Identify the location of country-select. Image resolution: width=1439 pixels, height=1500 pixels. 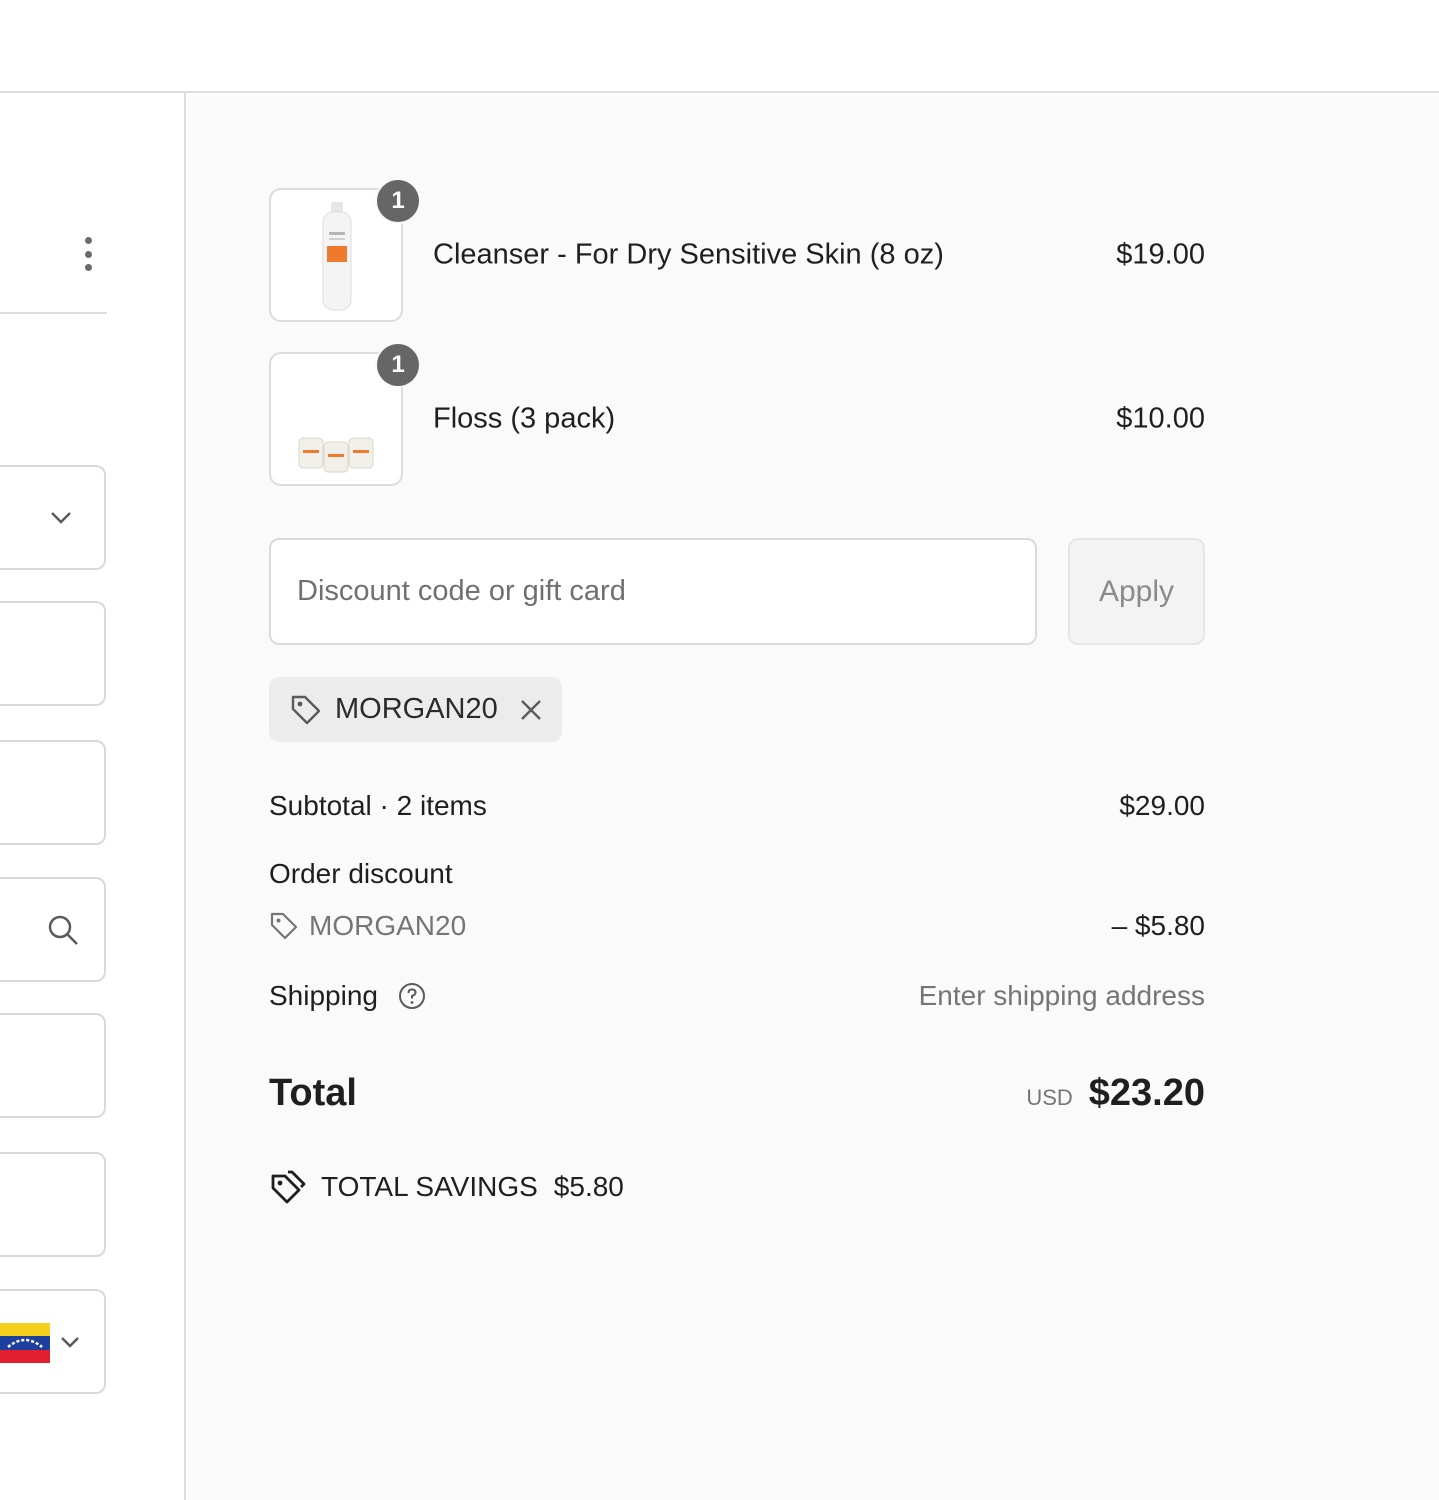
(53, 517).